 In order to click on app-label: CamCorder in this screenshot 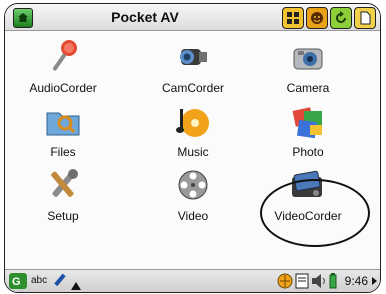, I will do `click(192, 88)`.